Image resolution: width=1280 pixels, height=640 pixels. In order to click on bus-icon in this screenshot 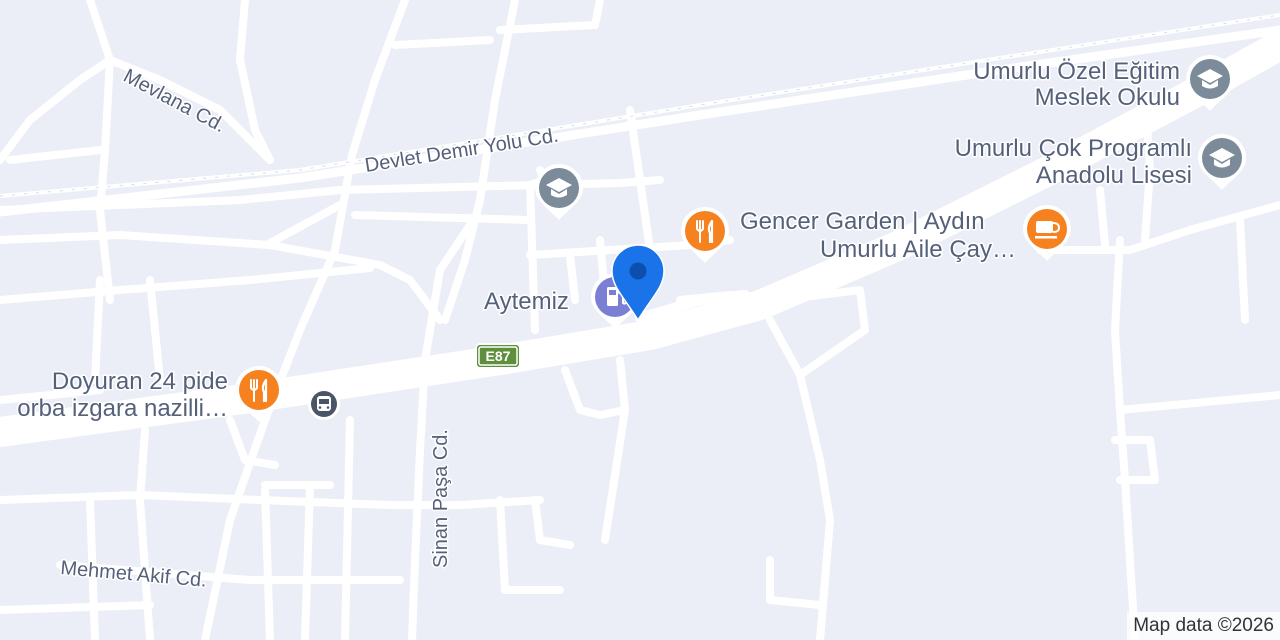, I will do `click(324, 404)`.